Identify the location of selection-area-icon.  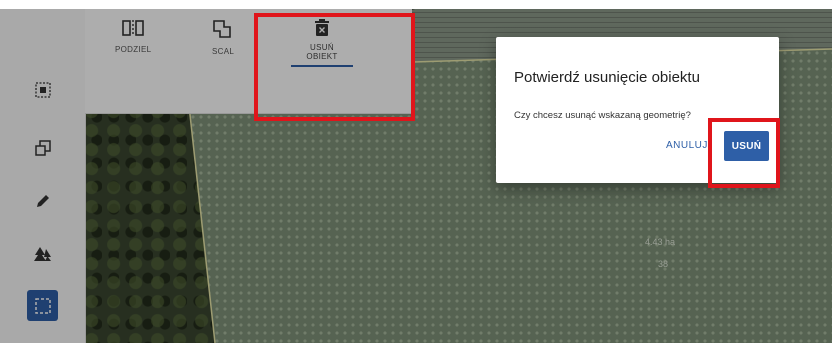
(42, 305).